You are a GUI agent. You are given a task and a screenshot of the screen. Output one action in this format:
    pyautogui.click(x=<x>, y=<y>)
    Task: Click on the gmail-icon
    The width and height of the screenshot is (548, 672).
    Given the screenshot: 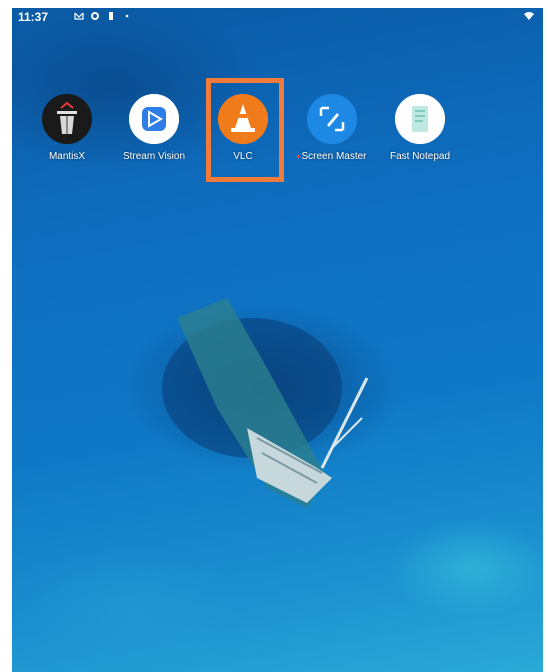 What is the action you would take?
    pyautogui.click(x=79, y=16)
    